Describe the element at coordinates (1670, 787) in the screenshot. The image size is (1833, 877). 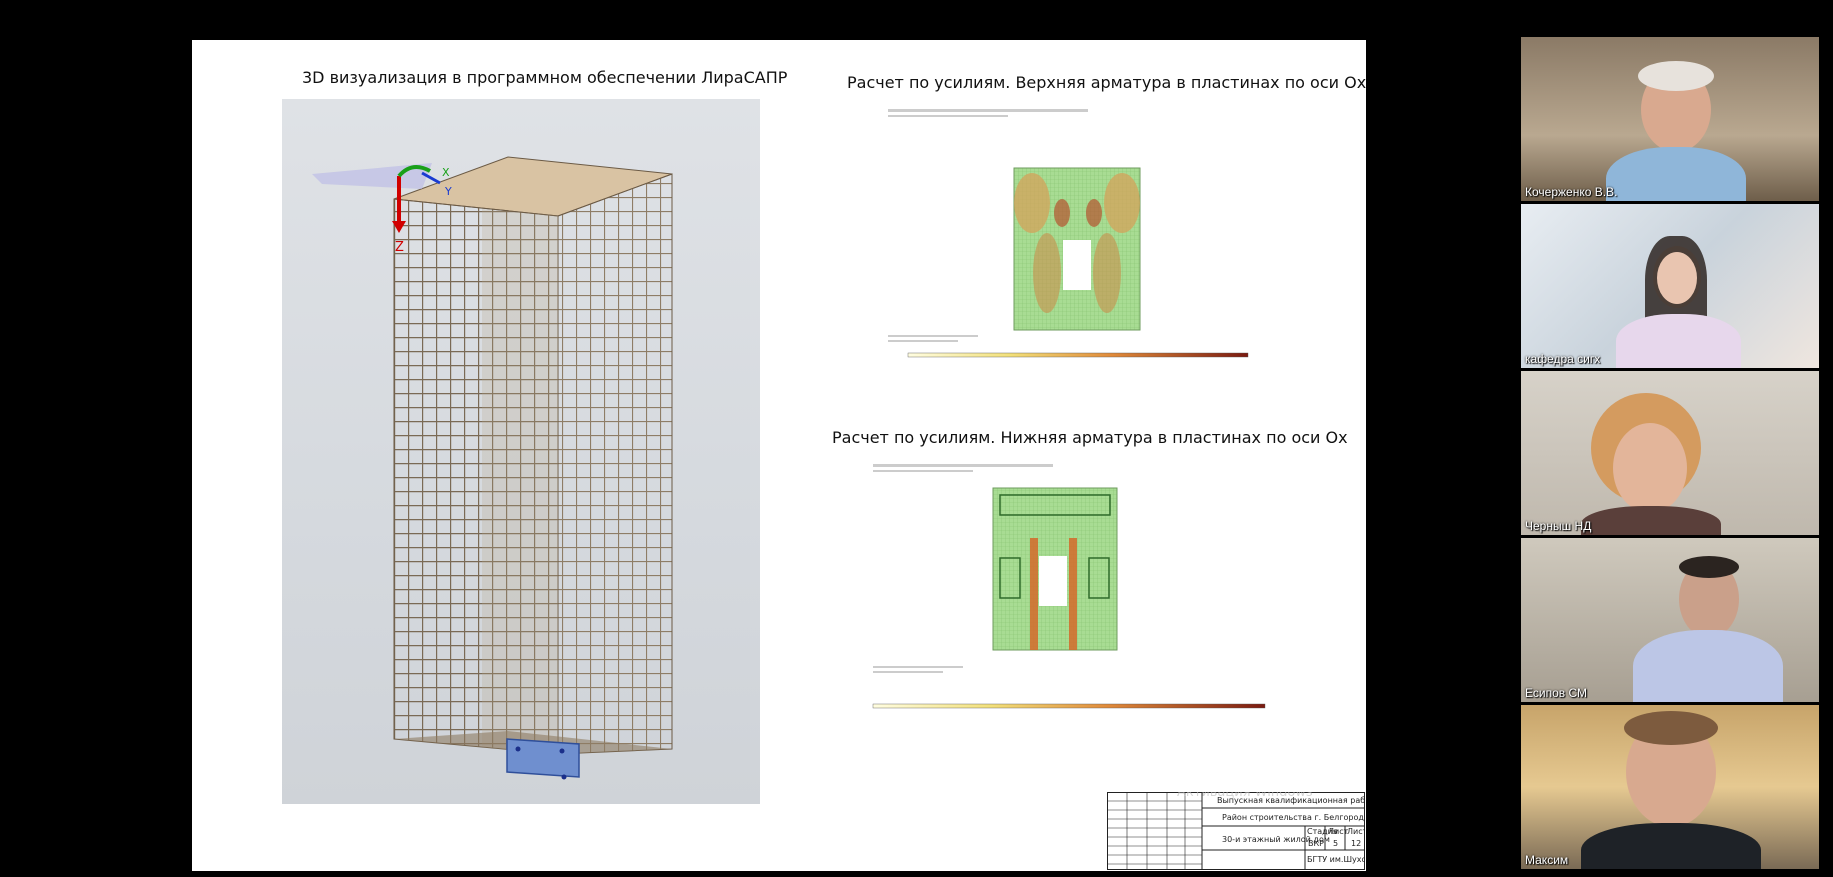
I see `participant-video-5: Максим` at that location.